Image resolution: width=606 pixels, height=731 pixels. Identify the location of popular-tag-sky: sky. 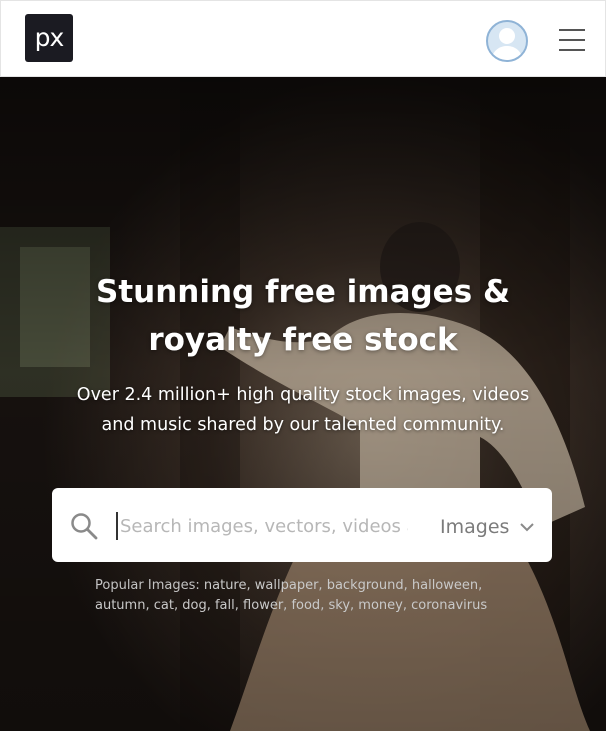
(339, 605).